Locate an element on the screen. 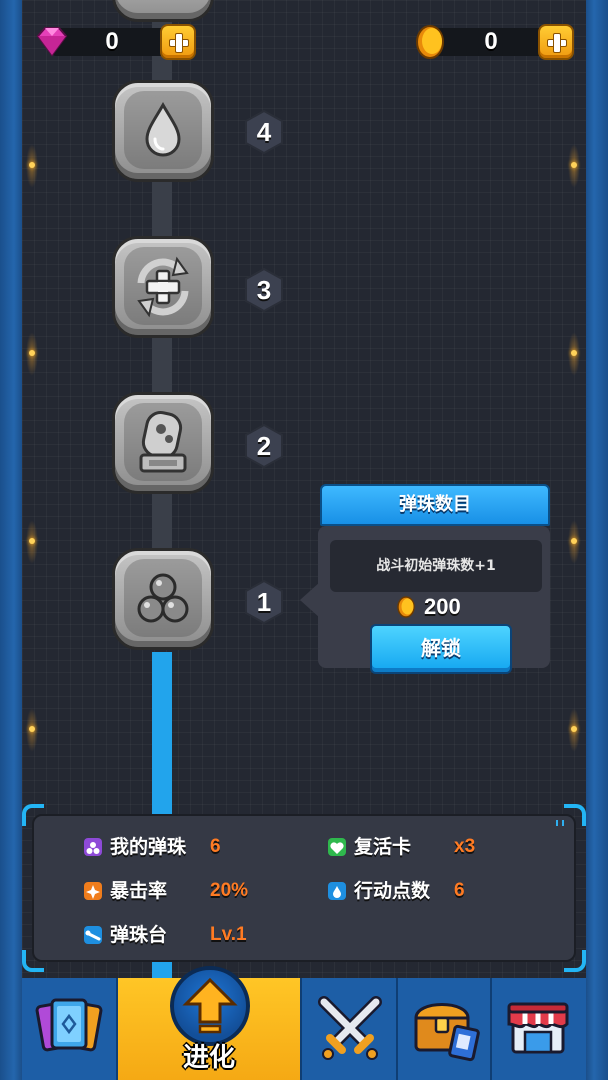  popup-title: 弹珠数目 is located at coordinates (435, 505).